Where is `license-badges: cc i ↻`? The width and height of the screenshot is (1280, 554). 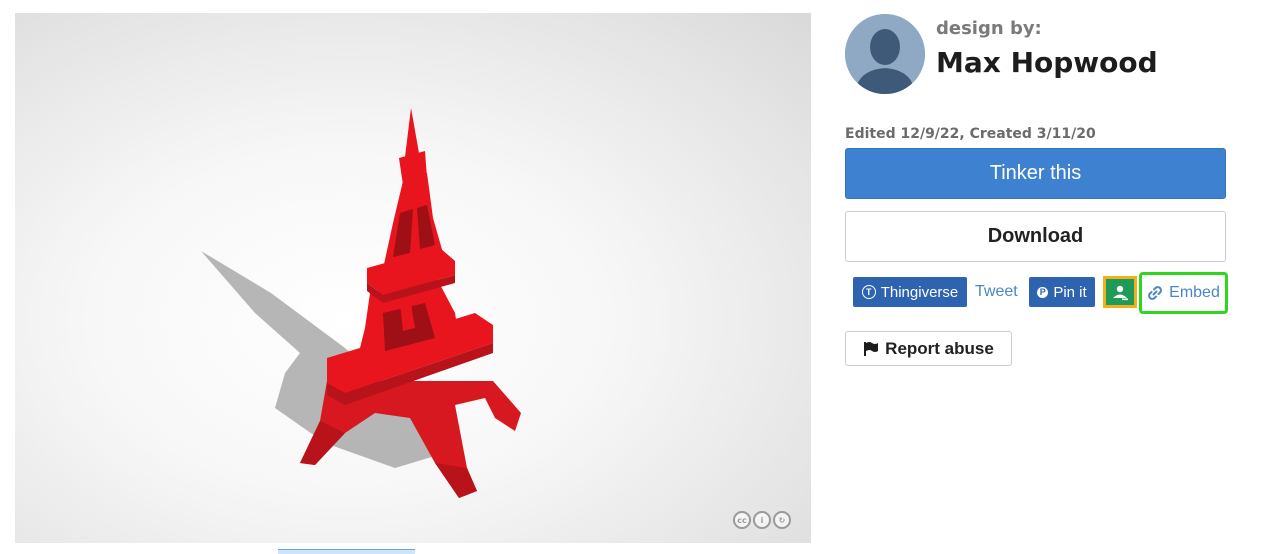 license-badges: cc i ↻ is located at coordinates (762, 520).